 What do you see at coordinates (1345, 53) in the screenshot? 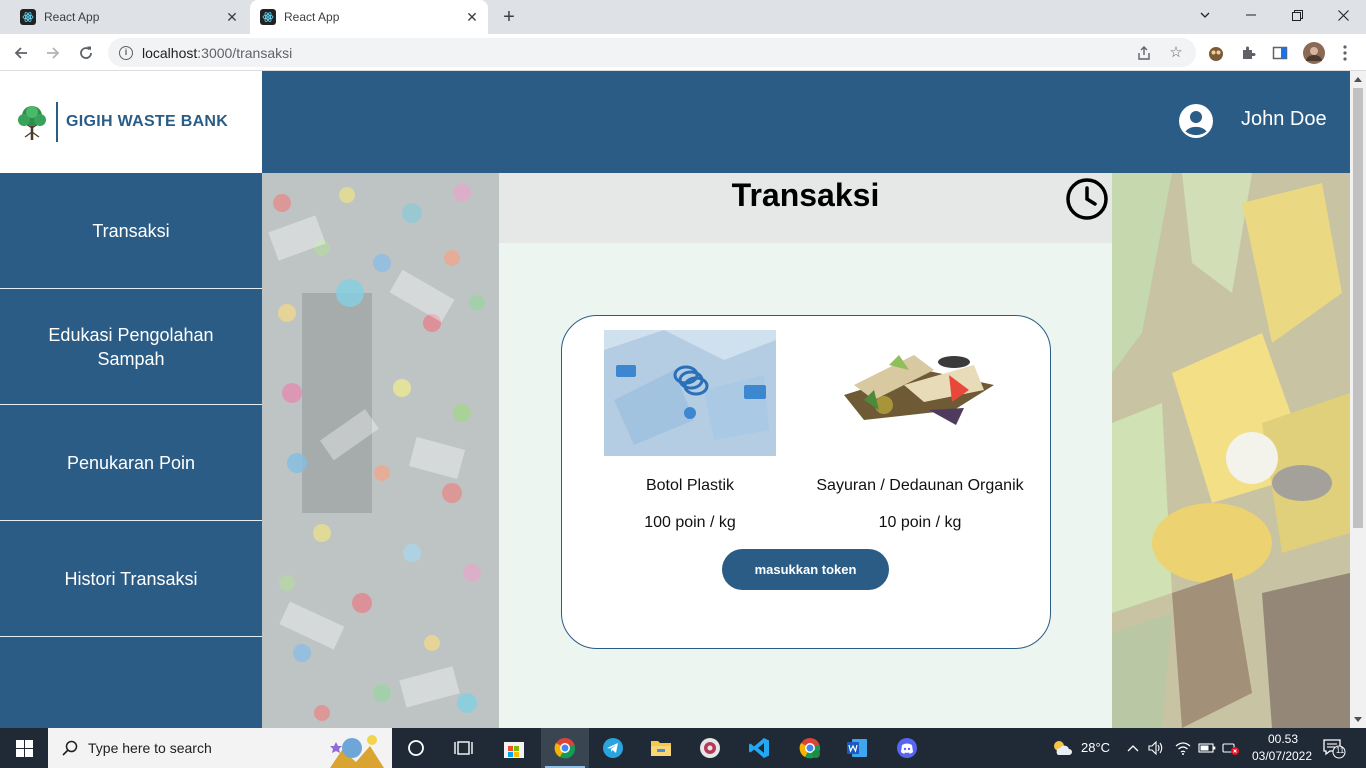
I see `more-menu-icon` at bounding box center [1345, 53].